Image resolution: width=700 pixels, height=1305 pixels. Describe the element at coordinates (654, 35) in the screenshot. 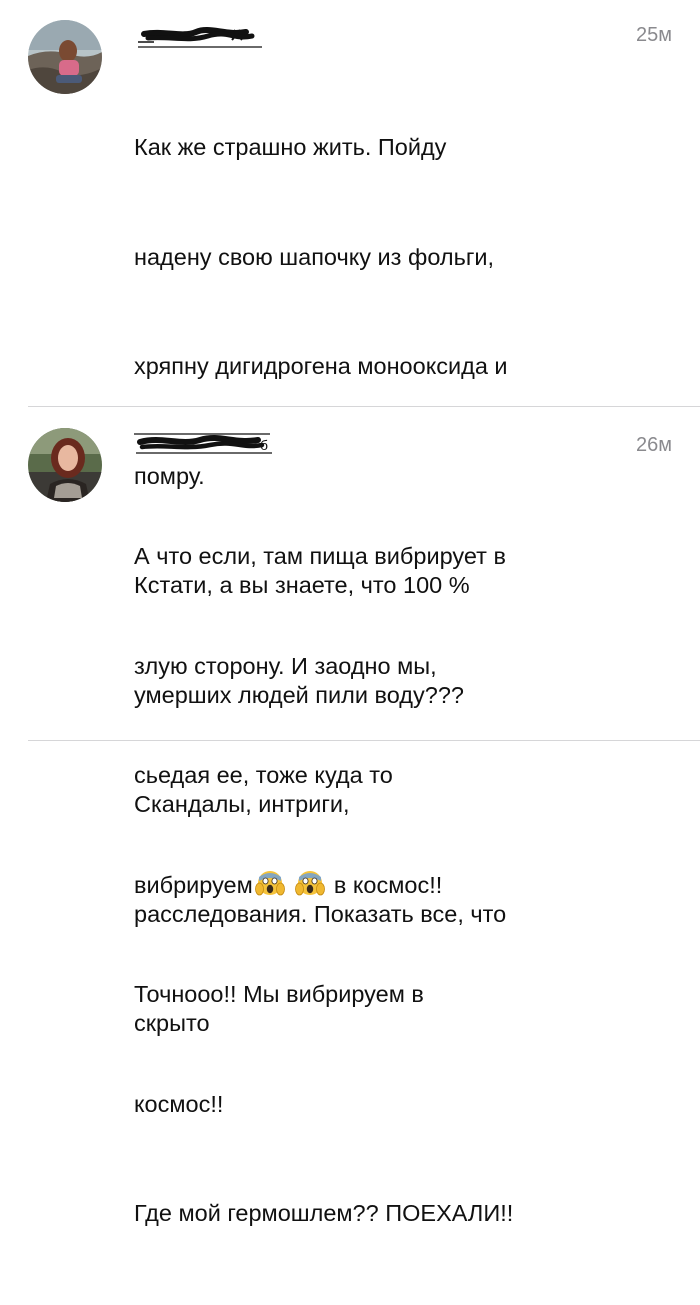

I see `comment-time: 25м` at that location.